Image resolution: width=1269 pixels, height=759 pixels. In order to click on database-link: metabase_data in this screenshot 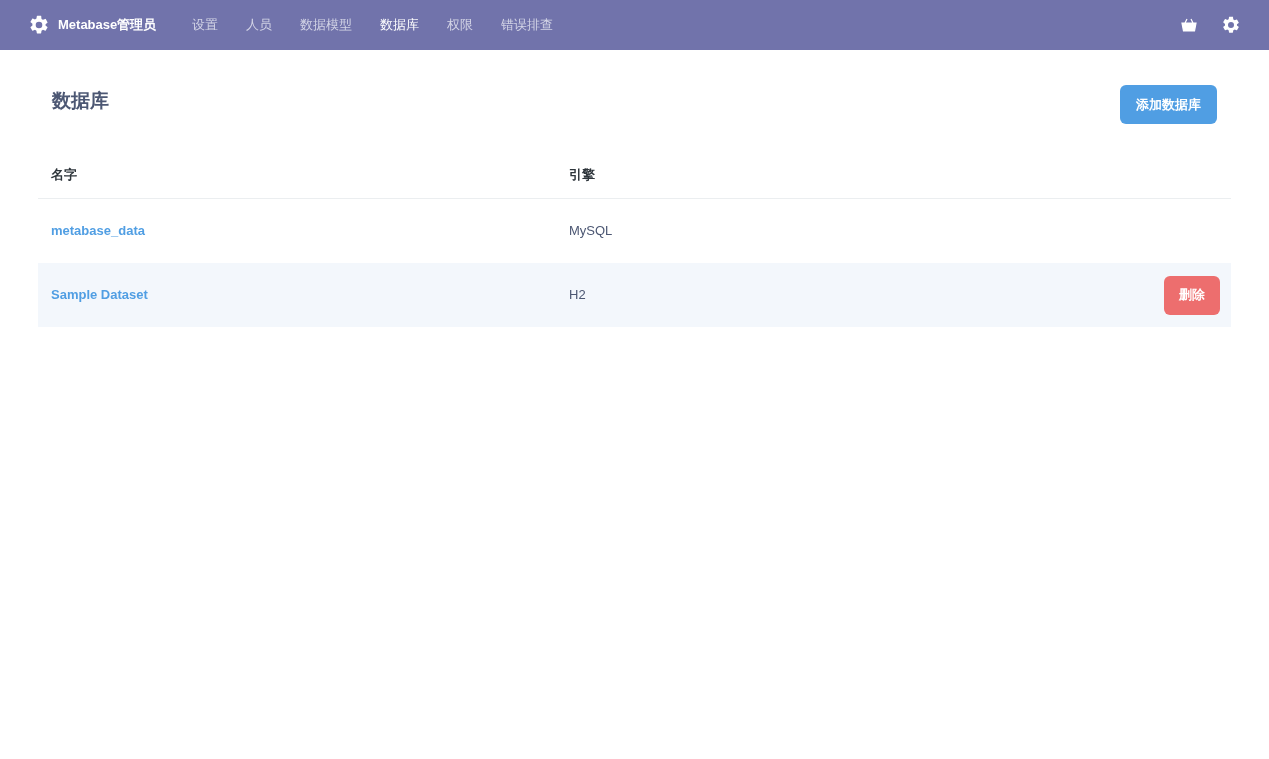, I will do `click(98, 231)`.